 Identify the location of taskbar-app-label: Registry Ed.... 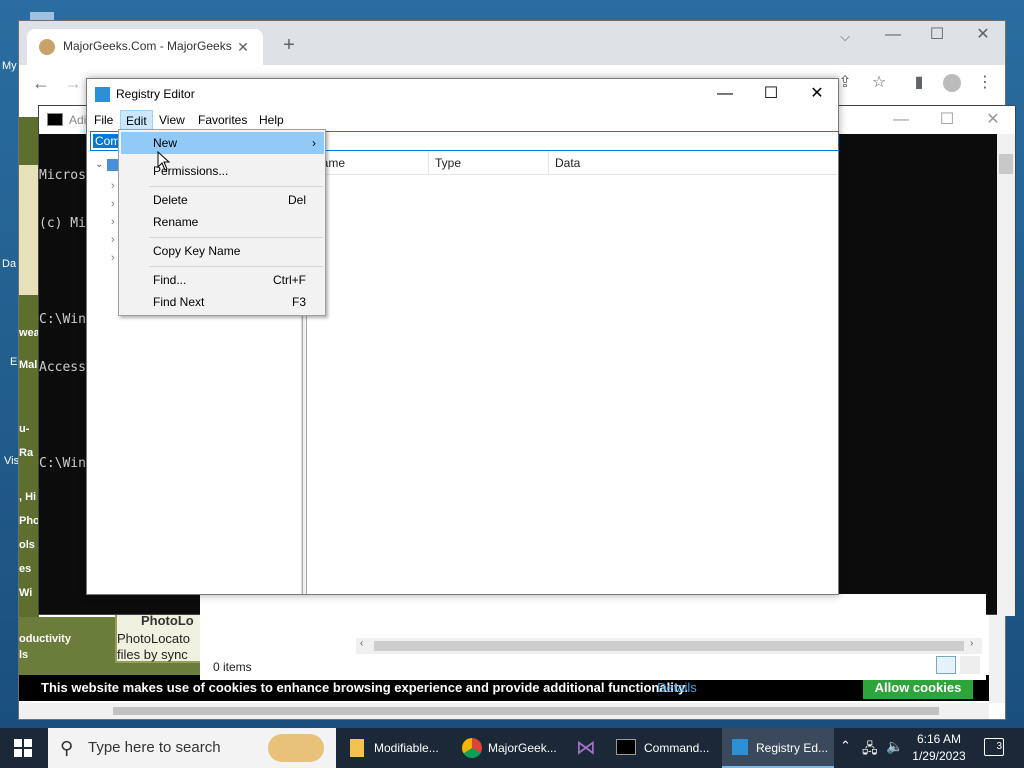
(792, 748).